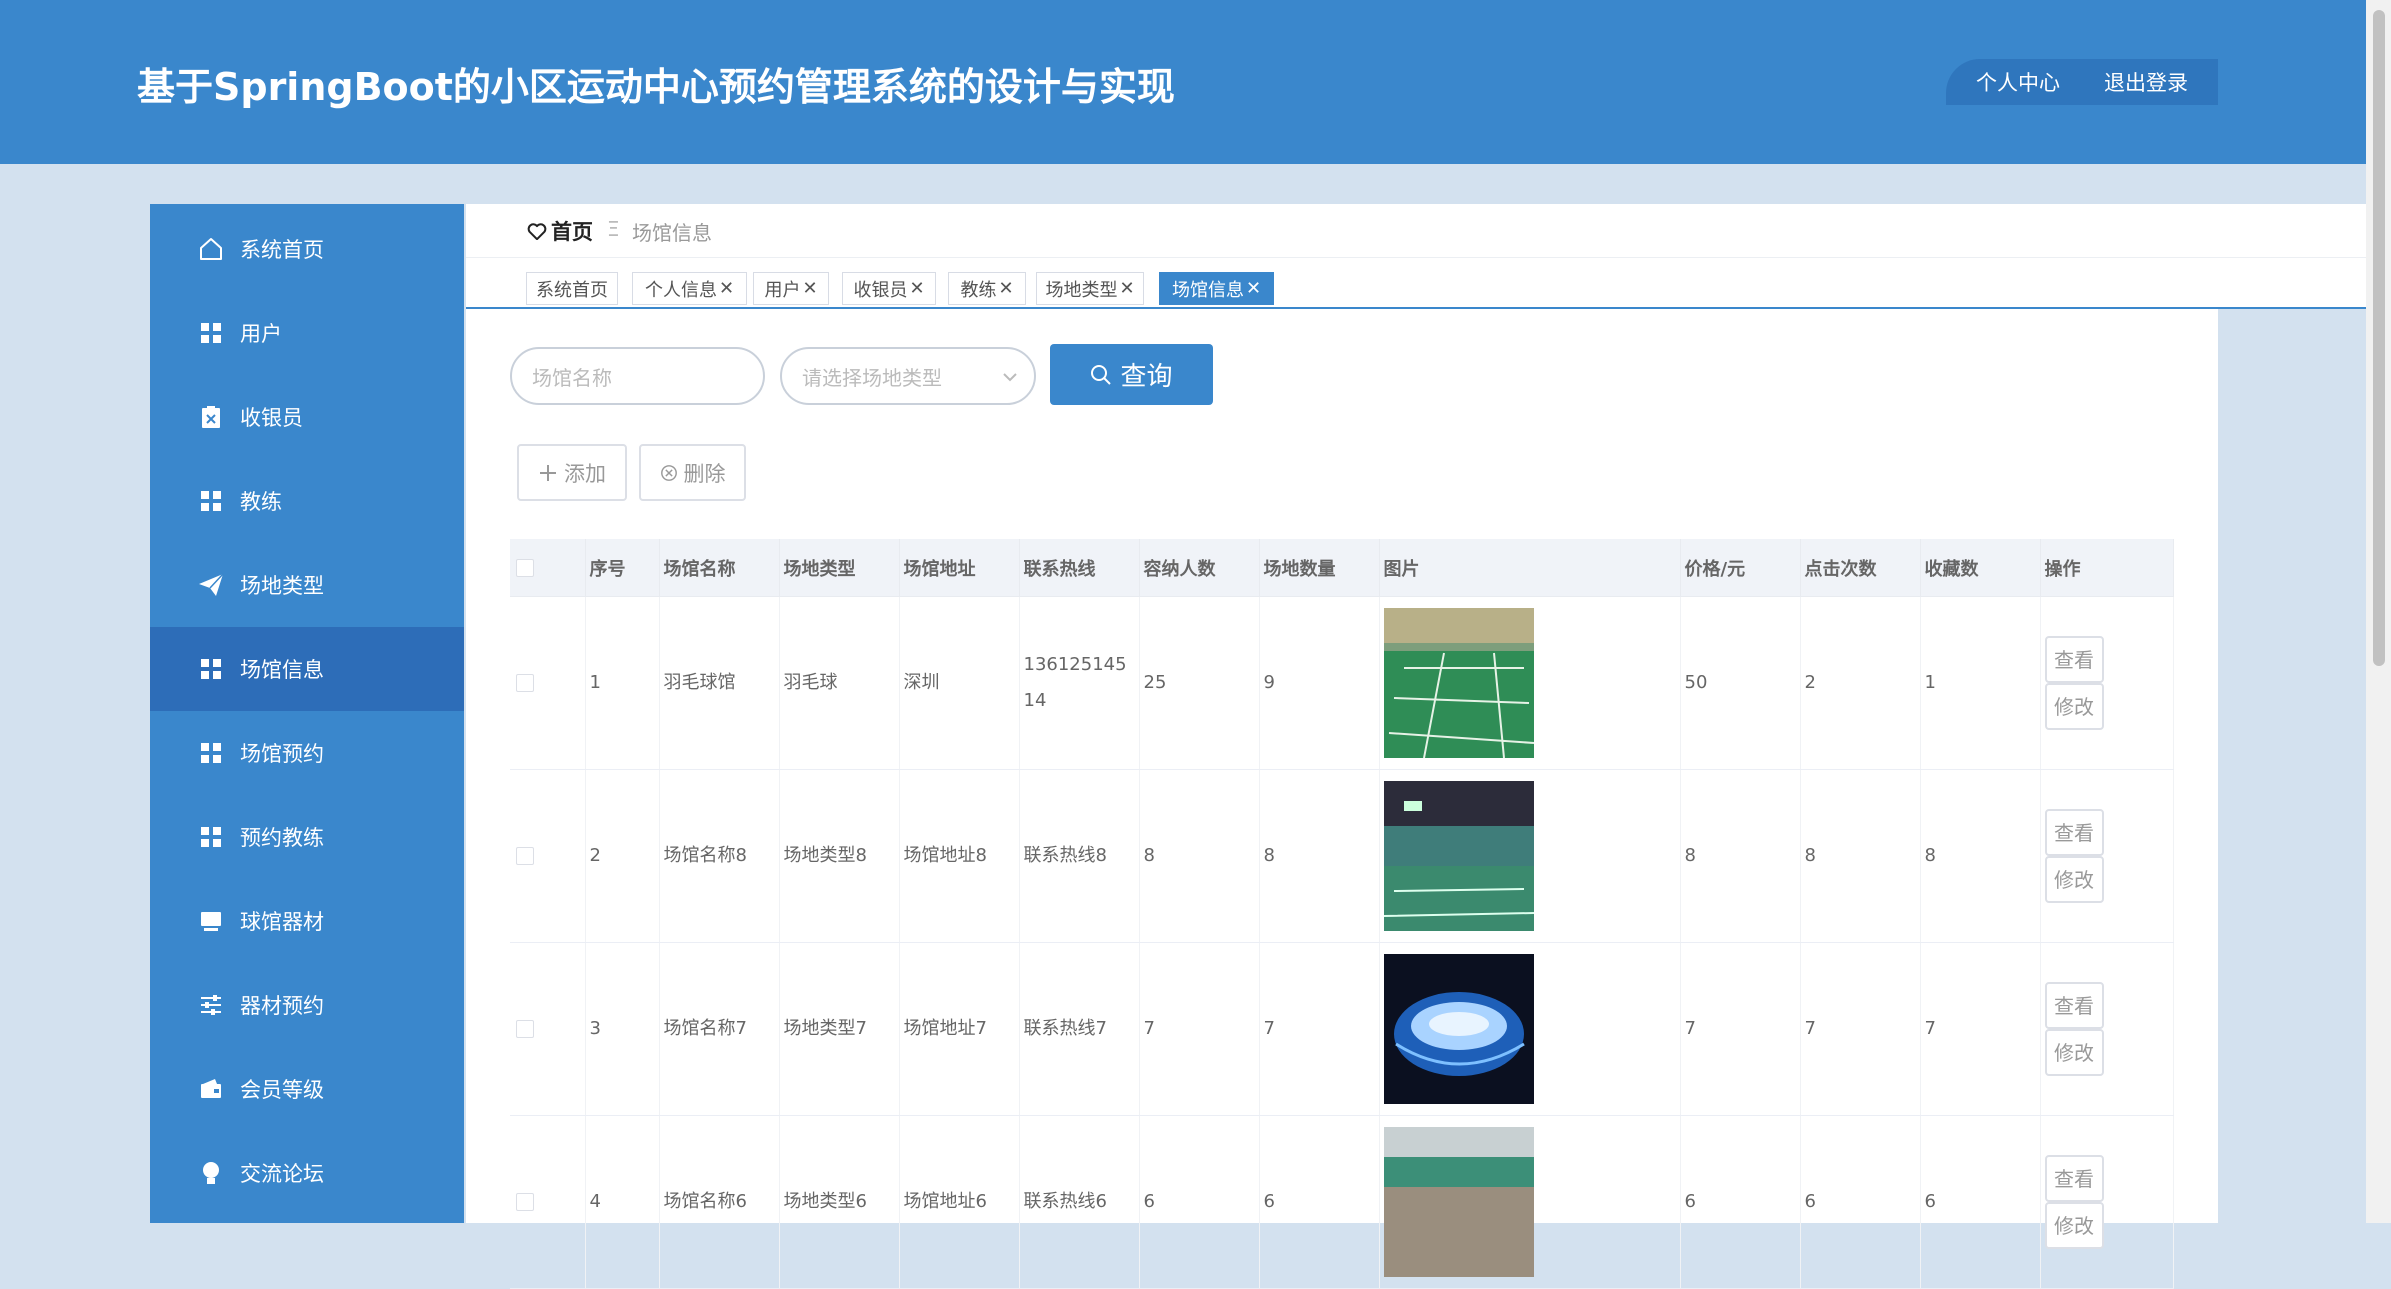  What do you see at coordinates (572, 288) in the screenshot?
I see `tag-1: 系统首页` at bounding box center [572, 288].